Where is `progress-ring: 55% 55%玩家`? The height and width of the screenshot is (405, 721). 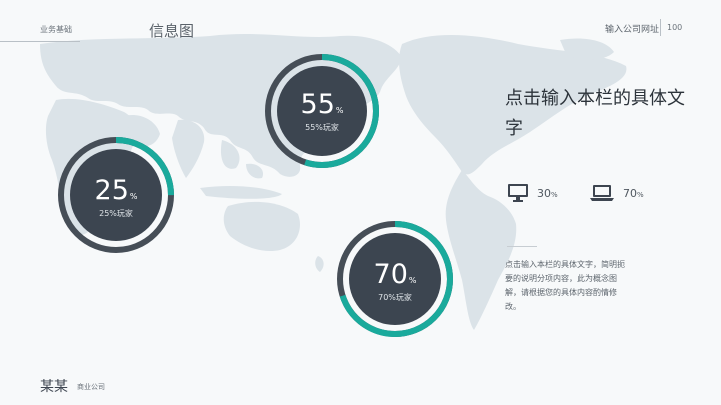
progress-ring: 55% 55%玩家 is located at coordinates (322, 111).